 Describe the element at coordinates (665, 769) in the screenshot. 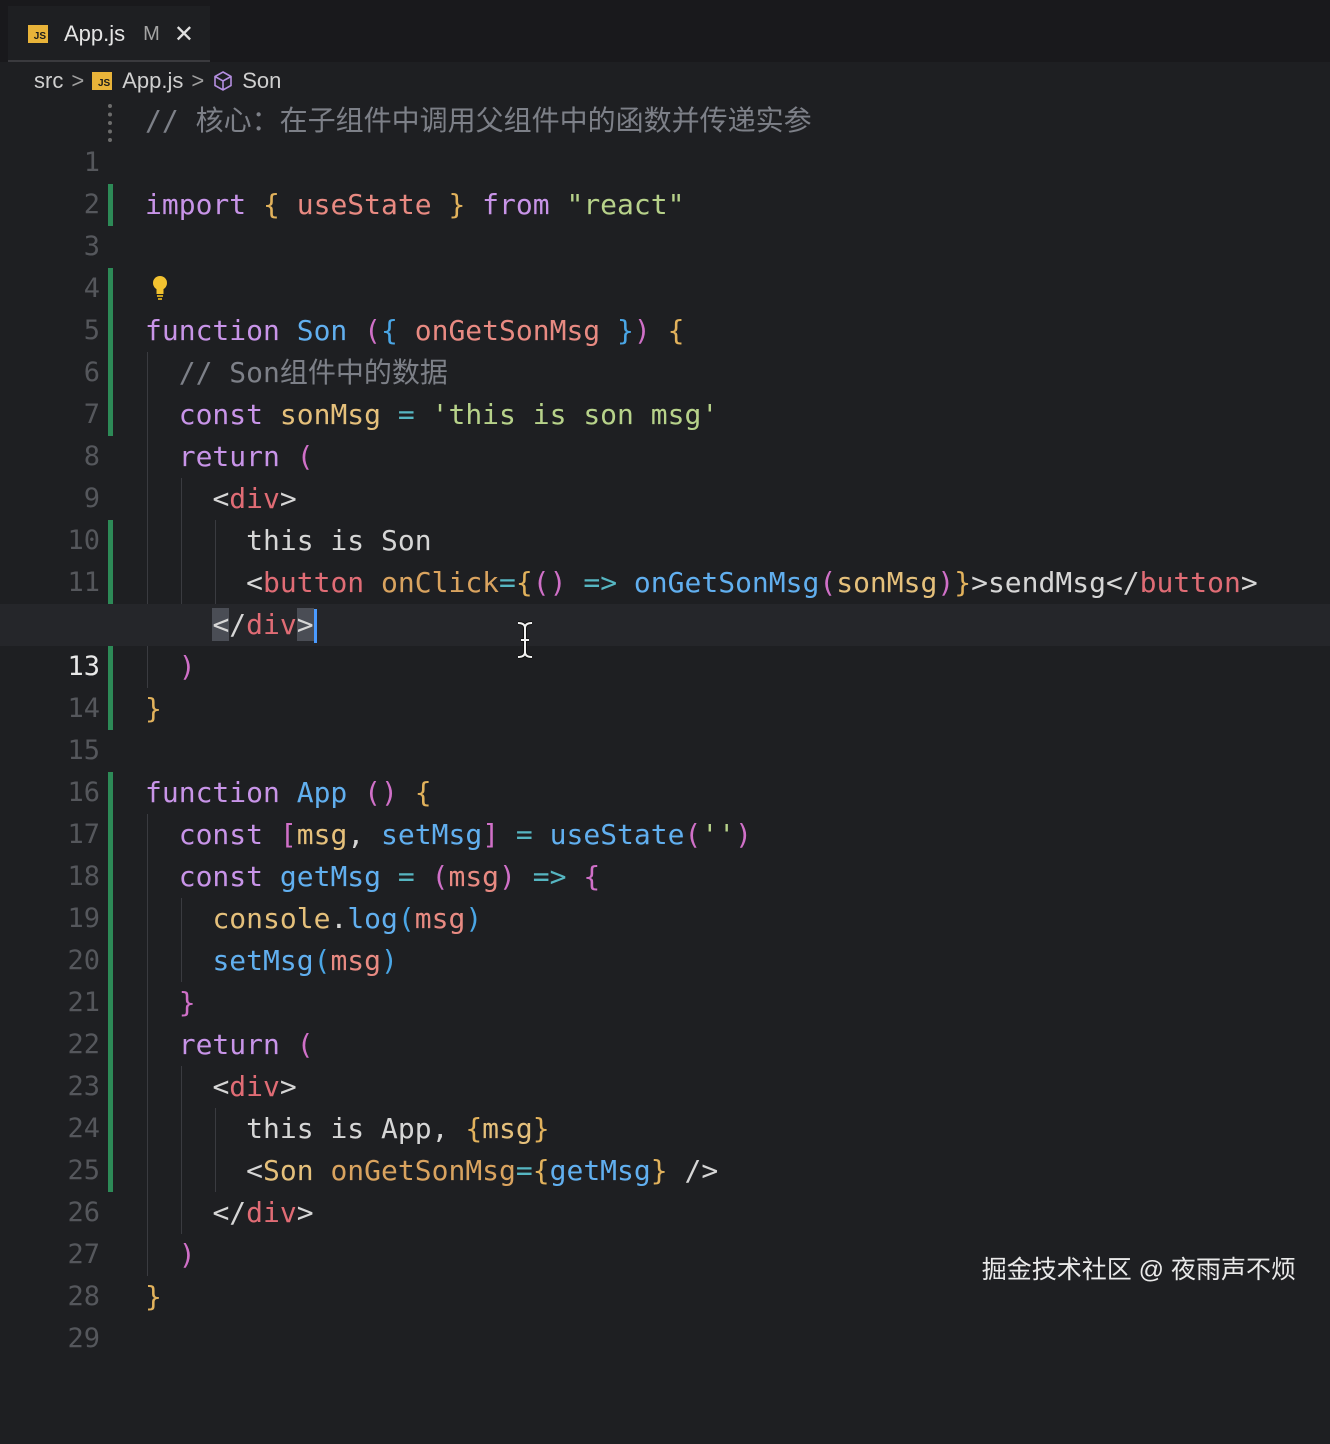

I see `code-line: 16` at that location.